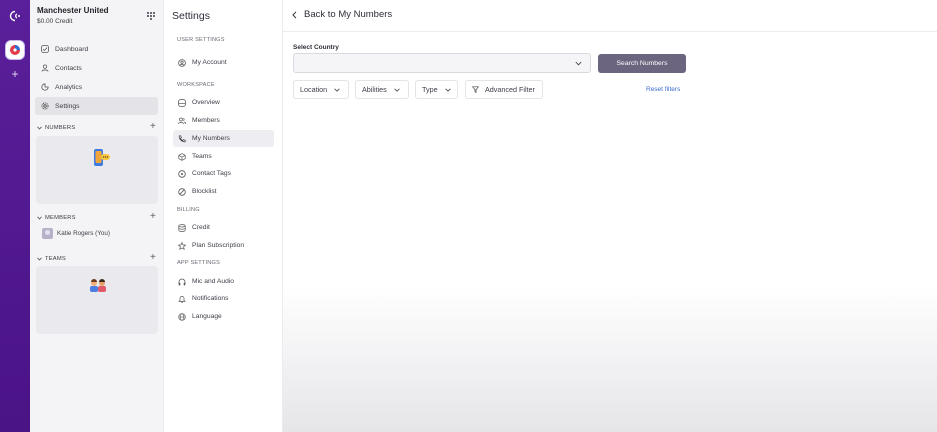 This screenshot has width=937, height=432. What do you see at coordinates (97, 258) in the screenshot?
I see `teams-section-header: TEAMS +` at bounding box center [97, 258].